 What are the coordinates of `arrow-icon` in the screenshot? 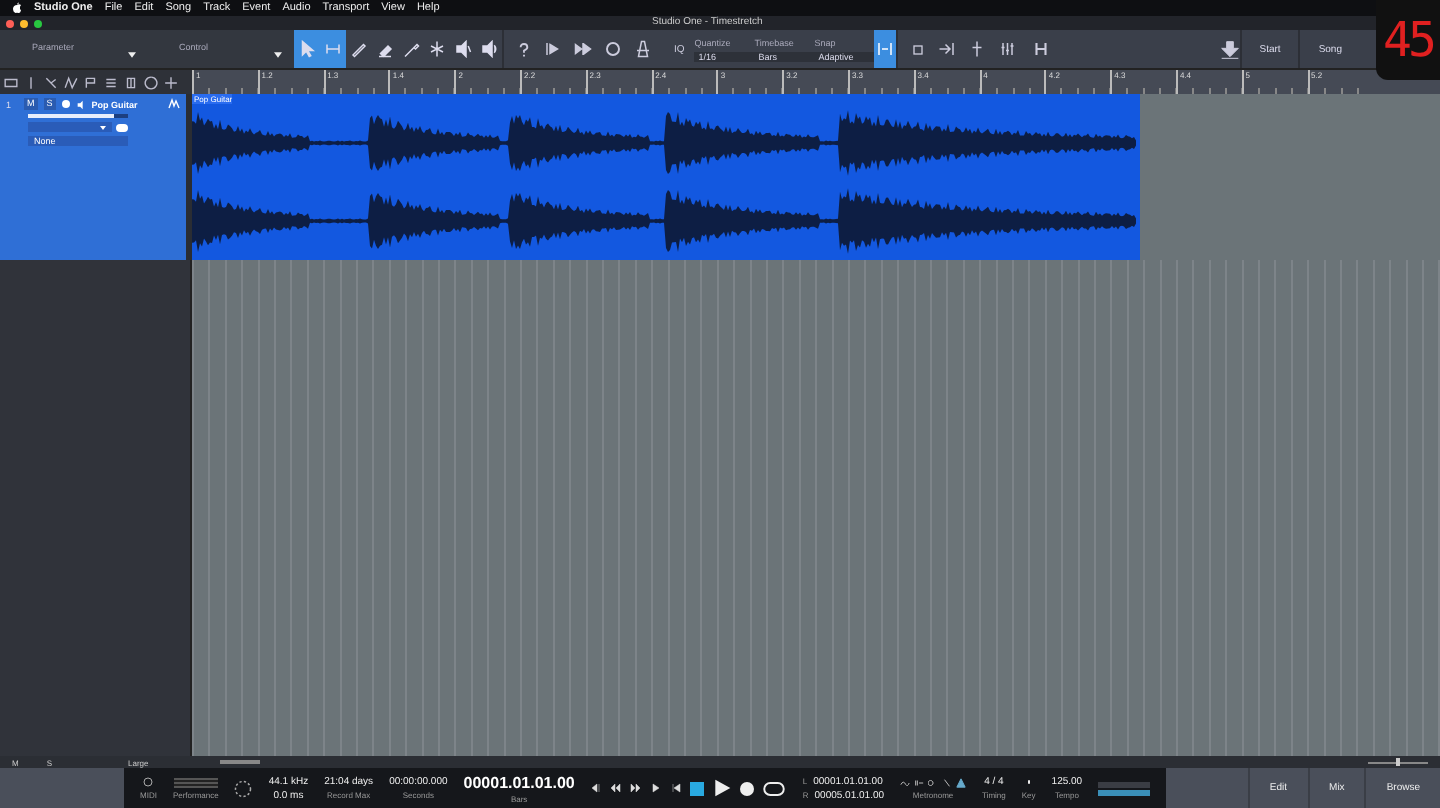 It's located at (307, 49).